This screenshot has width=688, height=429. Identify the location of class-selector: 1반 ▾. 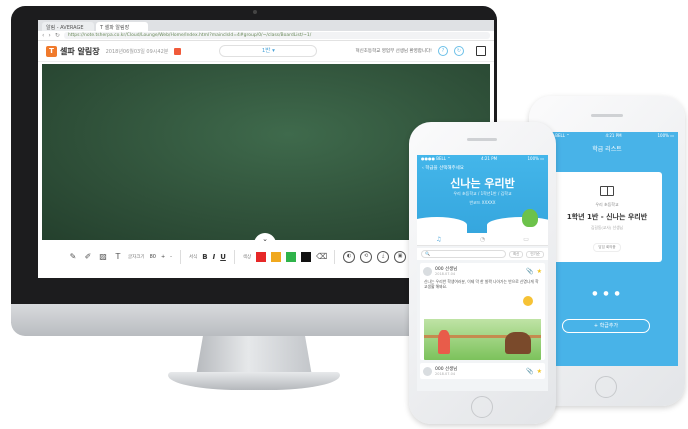
(268, 51).